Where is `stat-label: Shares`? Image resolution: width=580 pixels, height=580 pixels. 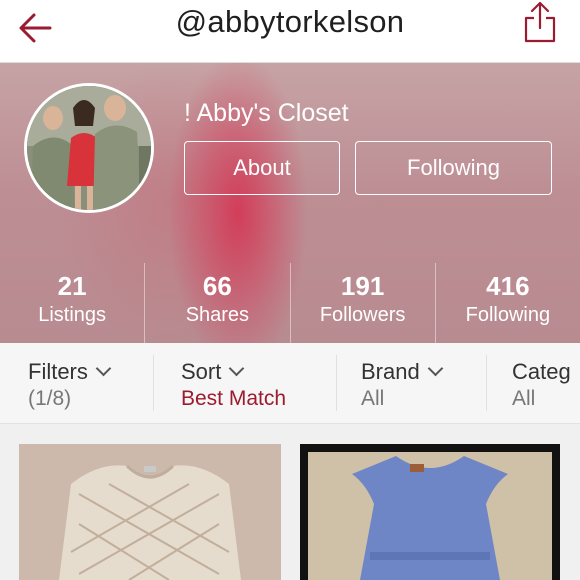 stat-label: Shares is located at coordinates (217, 315).